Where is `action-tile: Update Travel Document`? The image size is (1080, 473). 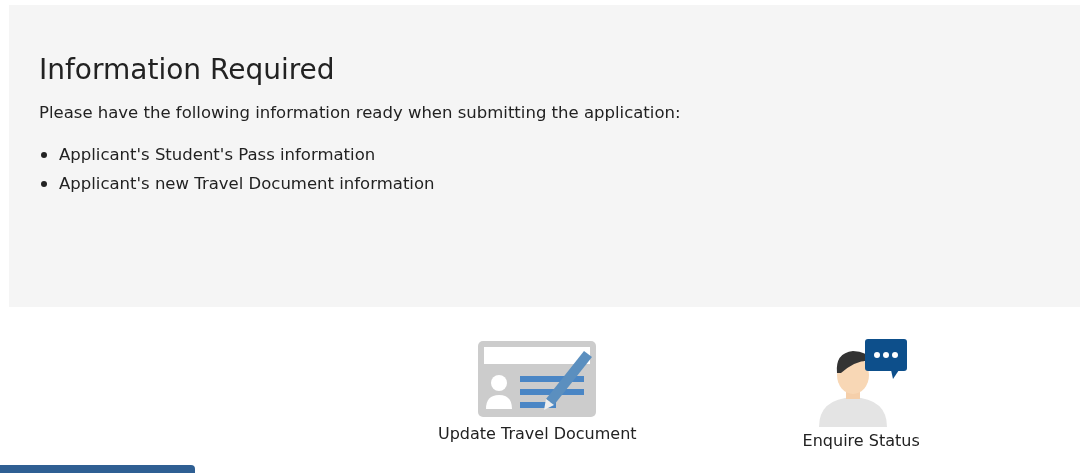 action-tile: Update Travel Document is located at coordinates (537, 395).